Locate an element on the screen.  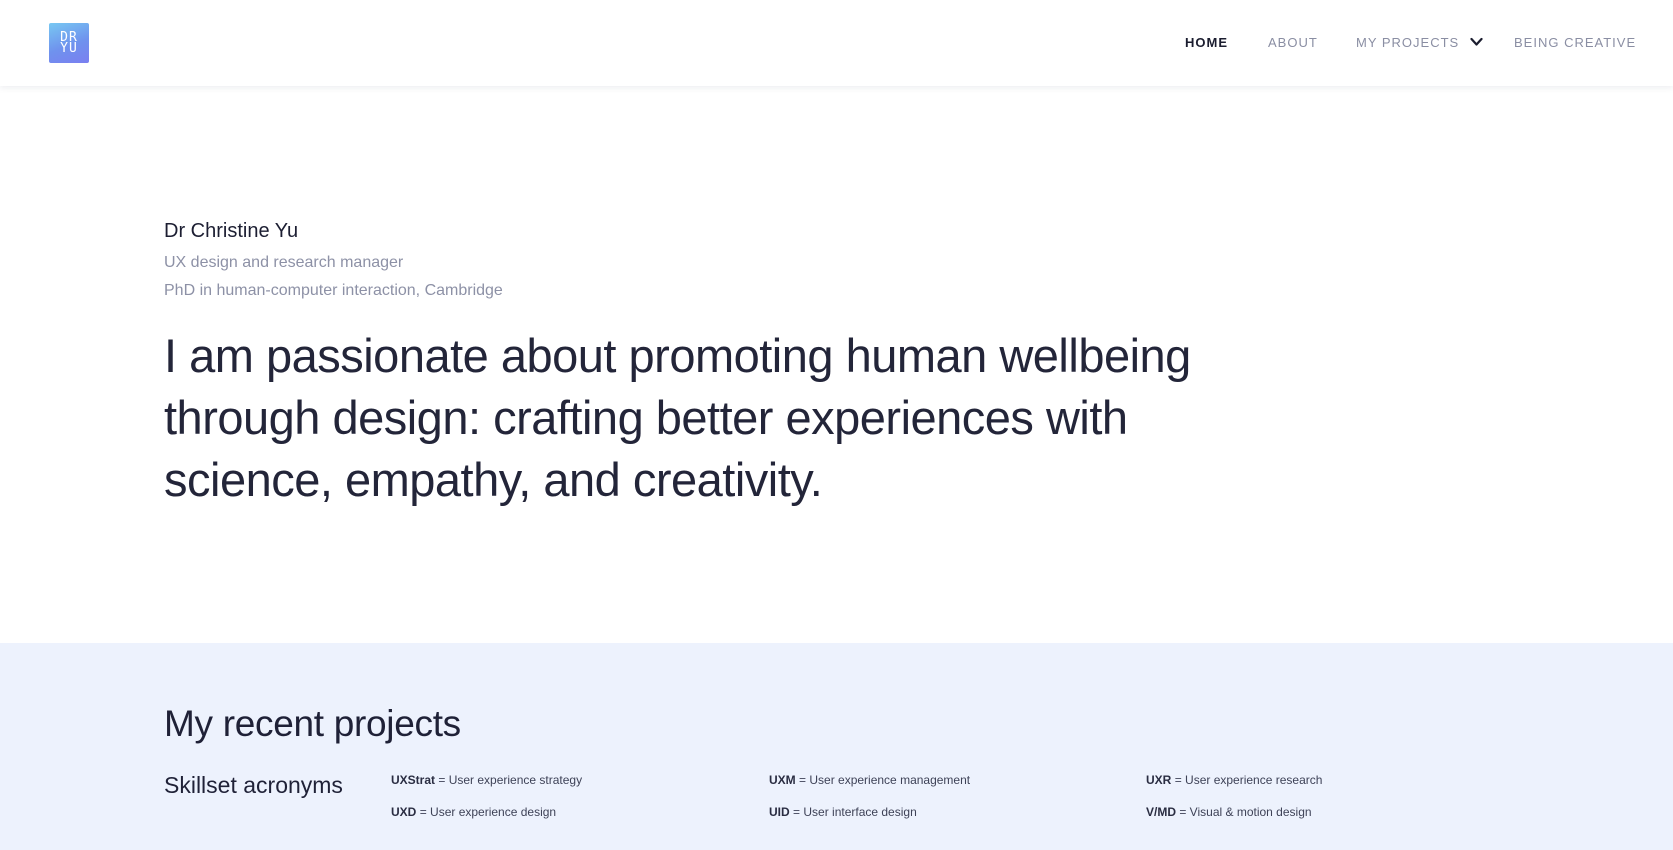
acronym-abbr: UXStrat is located at coordinates (413, 780).